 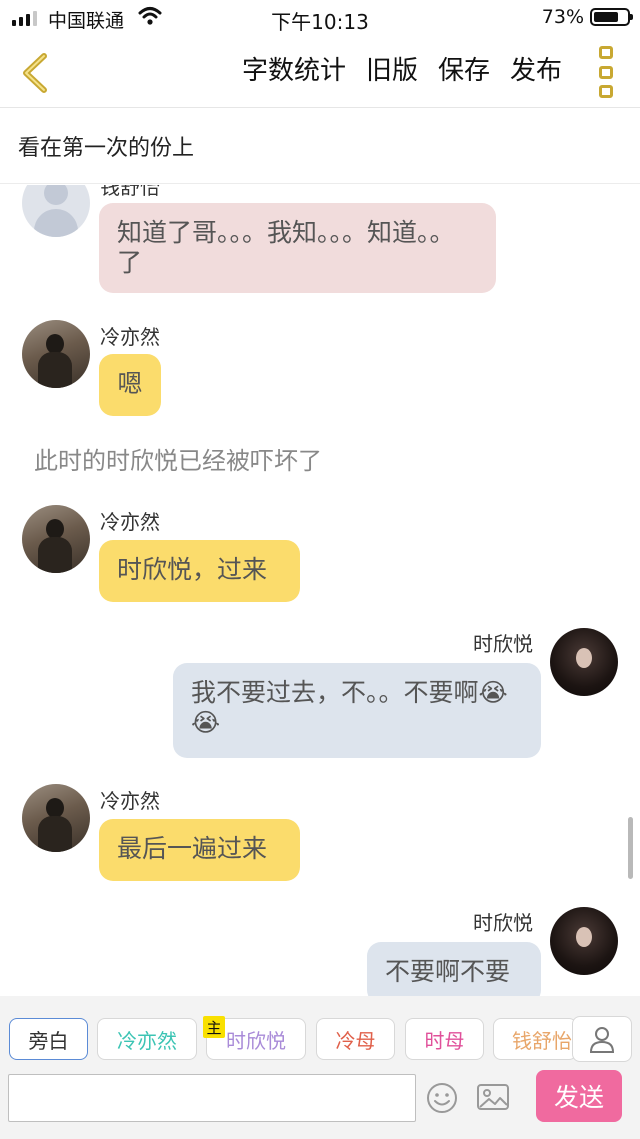 I want to click on word-count-button: 字数统计, so click(x=294, y=68).